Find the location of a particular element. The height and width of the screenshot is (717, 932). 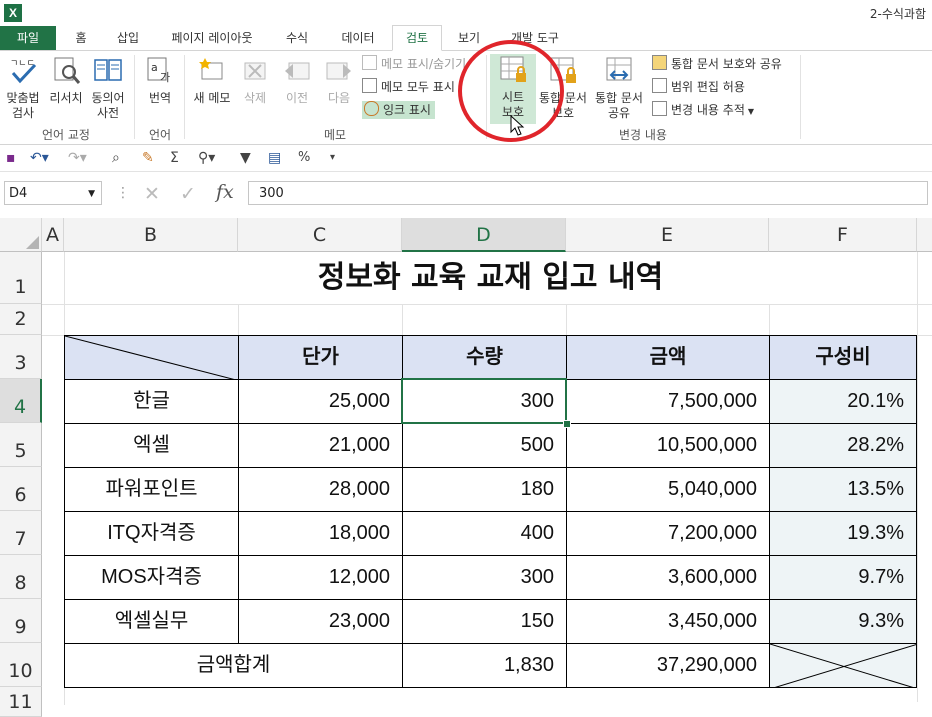

row-header-7: 7 is located at coordinates (21, 533).